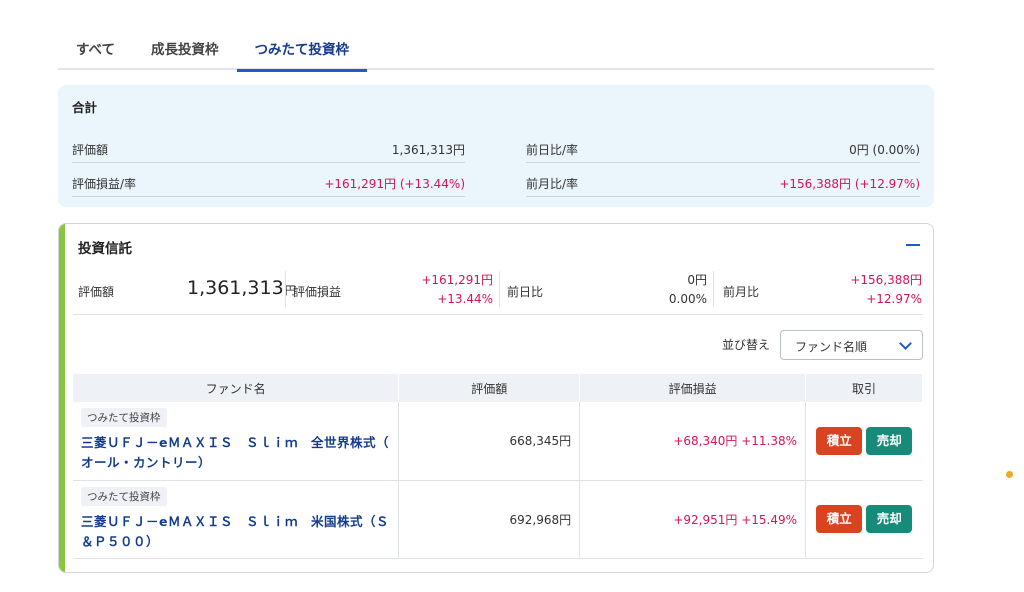 The height and width of the screenshot is (592, 1024). Describe the element at coordinates (670, 290) in the screenshot. I see `metric-prev-day-values: 0円 0.00%` at that location.